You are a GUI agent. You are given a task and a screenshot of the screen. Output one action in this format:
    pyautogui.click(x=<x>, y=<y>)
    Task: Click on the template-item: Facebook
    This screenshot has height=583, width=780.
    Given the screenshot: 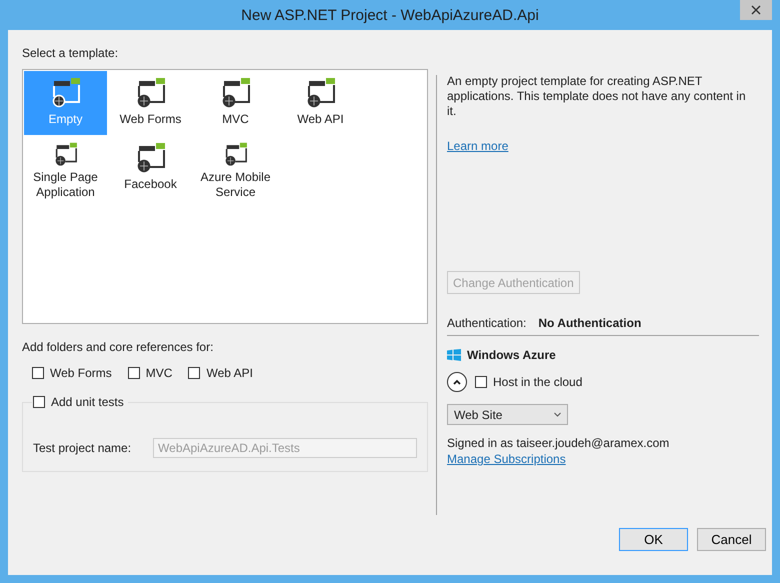 What is the action you would take?
    pyautogui.click(x=150, y=168)
    